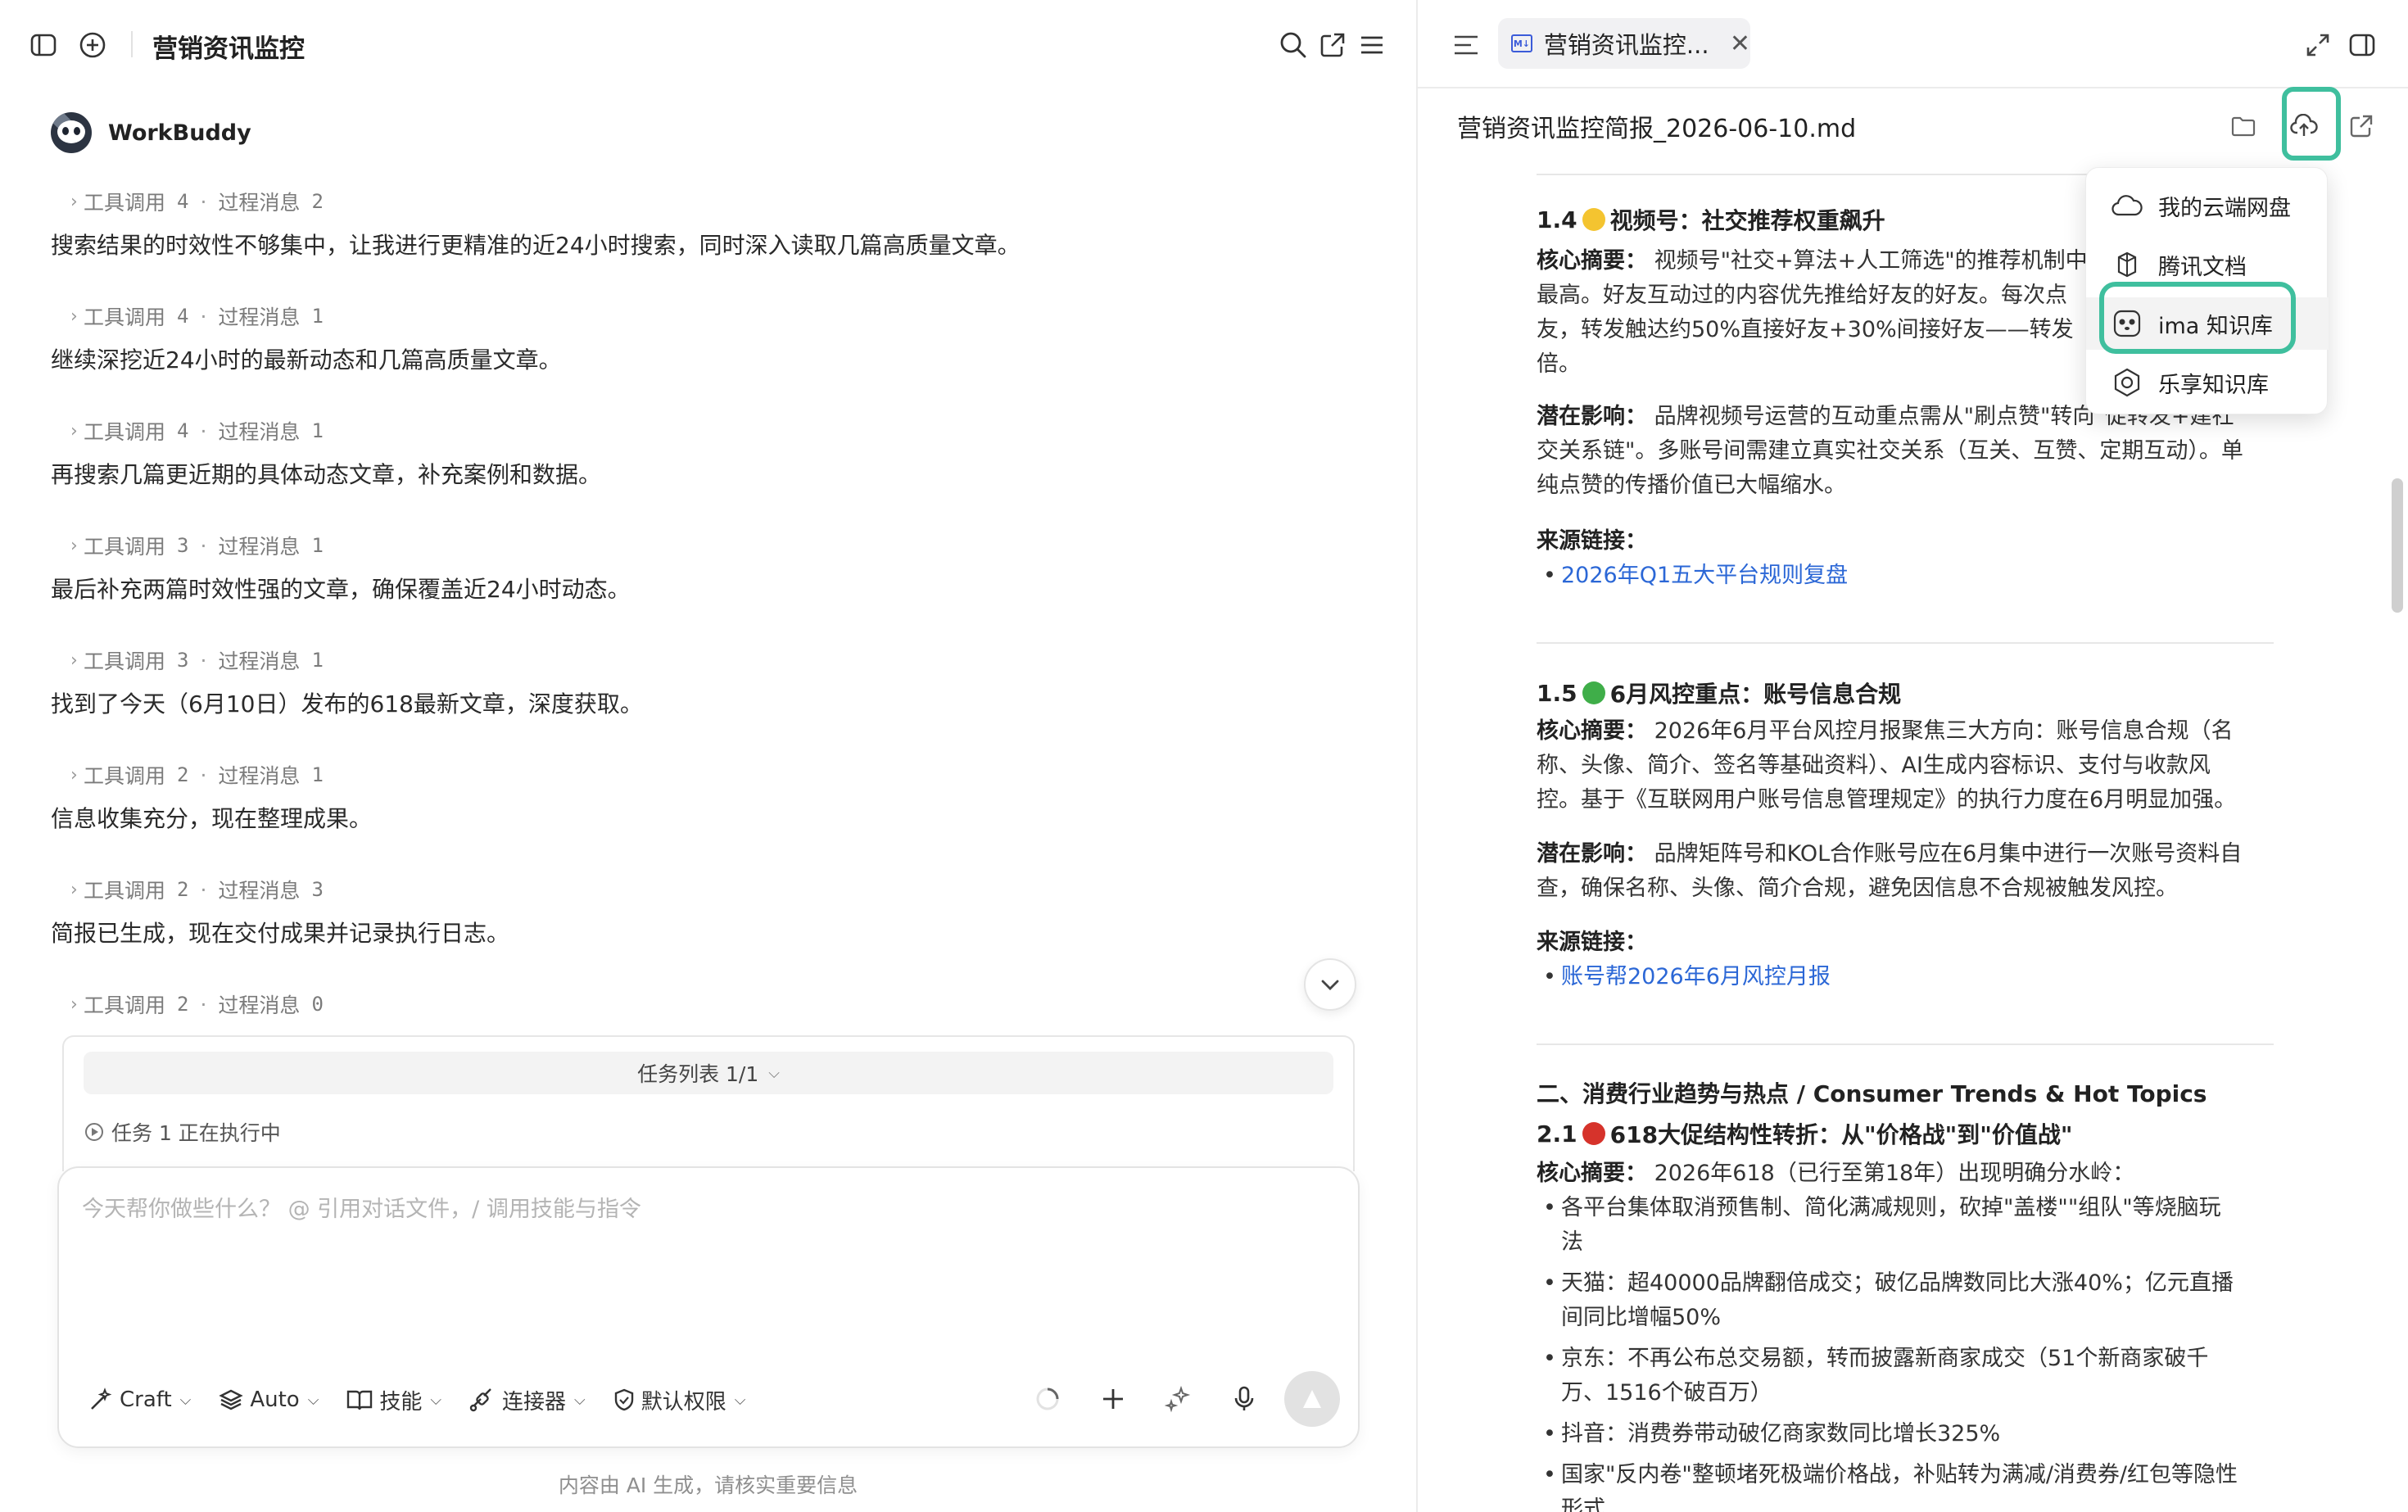  Describe the element at coordinates (1882, 1225) in the screenshot. I see `bullet-item: • 各平台集体取消预售制、简化满减规则，砍掉"盖楼""组队"等烧脑玩法` at that location.